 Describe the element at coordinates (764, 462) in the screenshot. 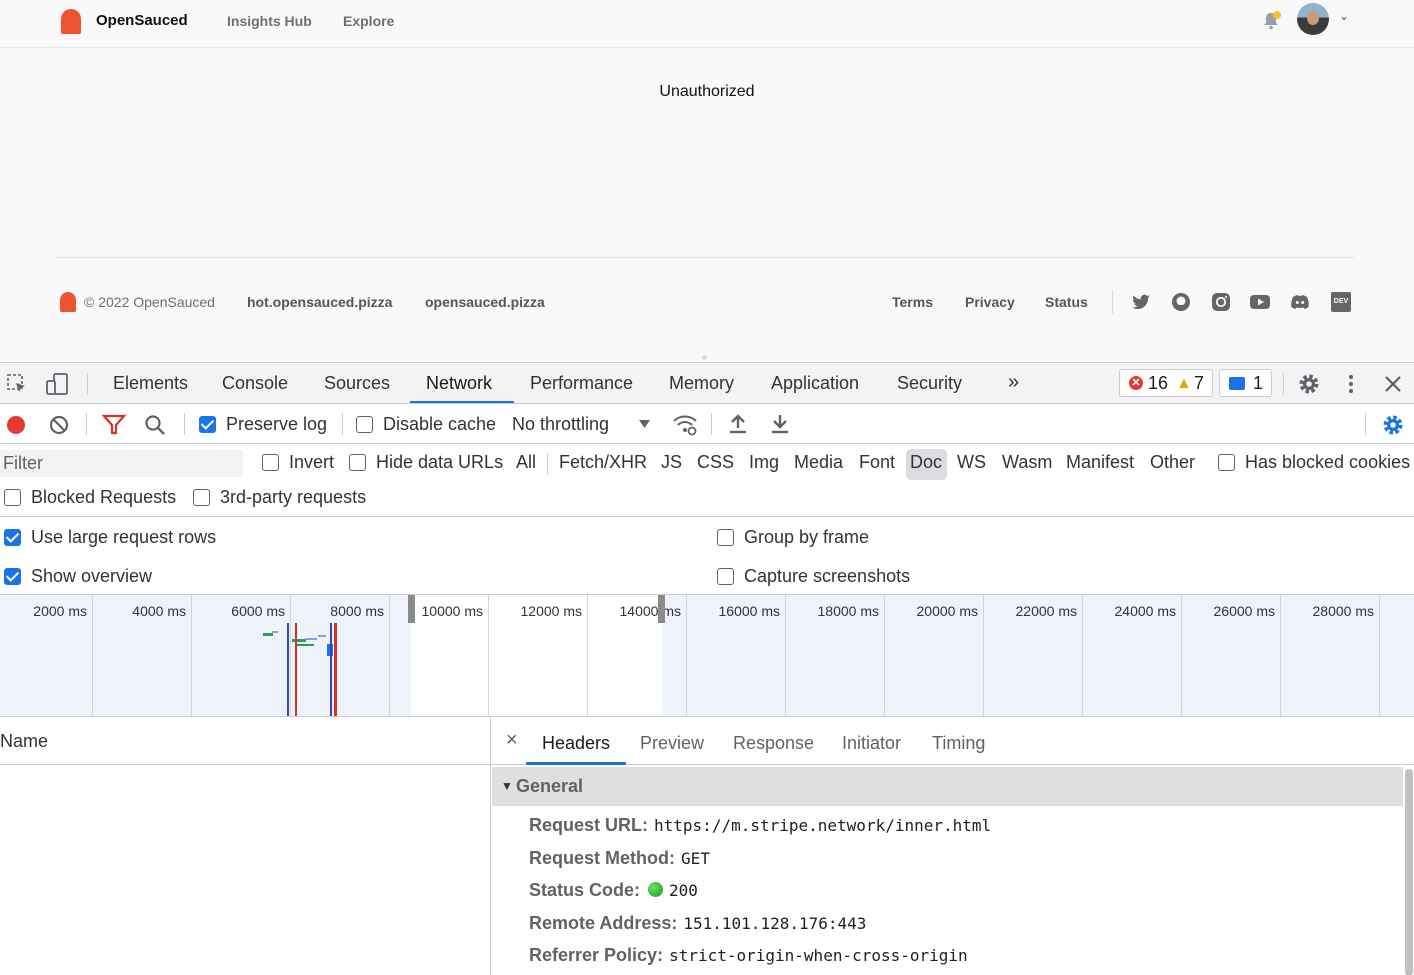

I see `type-filter-img: Img` at that location.